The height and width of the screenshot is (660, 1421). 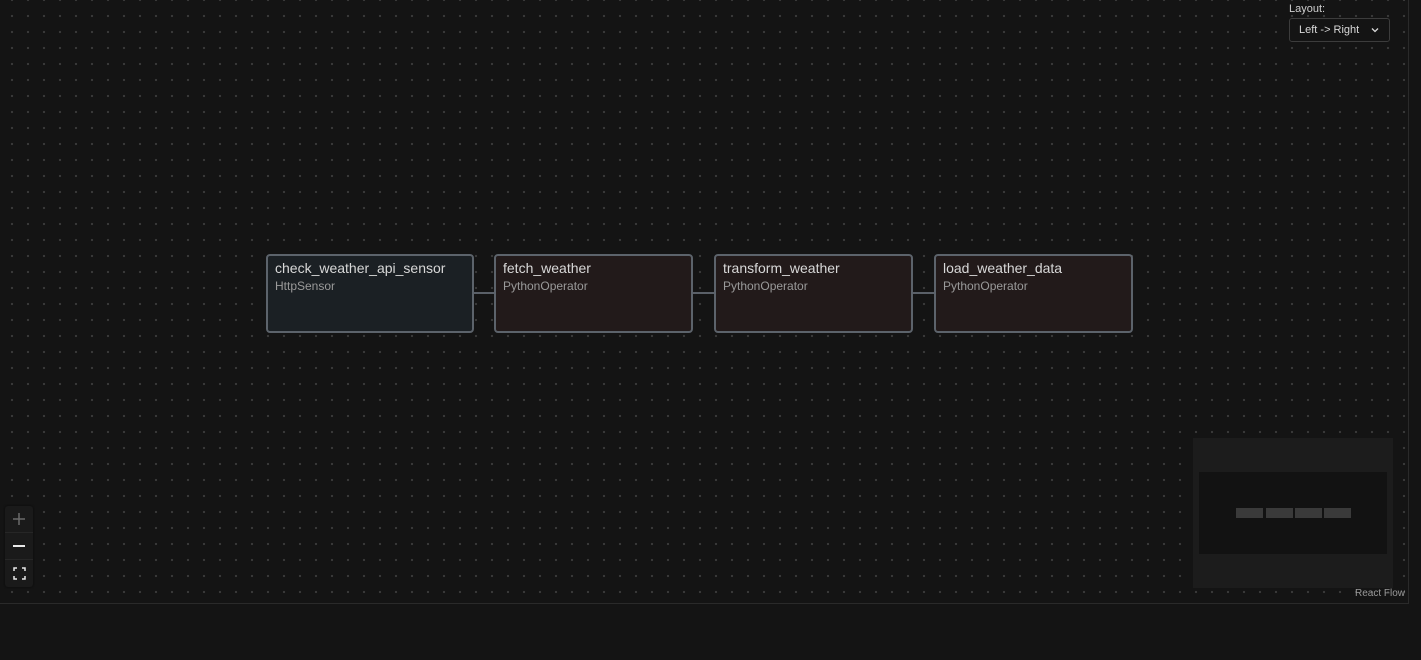 I want to click on minimap-viewport, so click(x=1293, y=513).